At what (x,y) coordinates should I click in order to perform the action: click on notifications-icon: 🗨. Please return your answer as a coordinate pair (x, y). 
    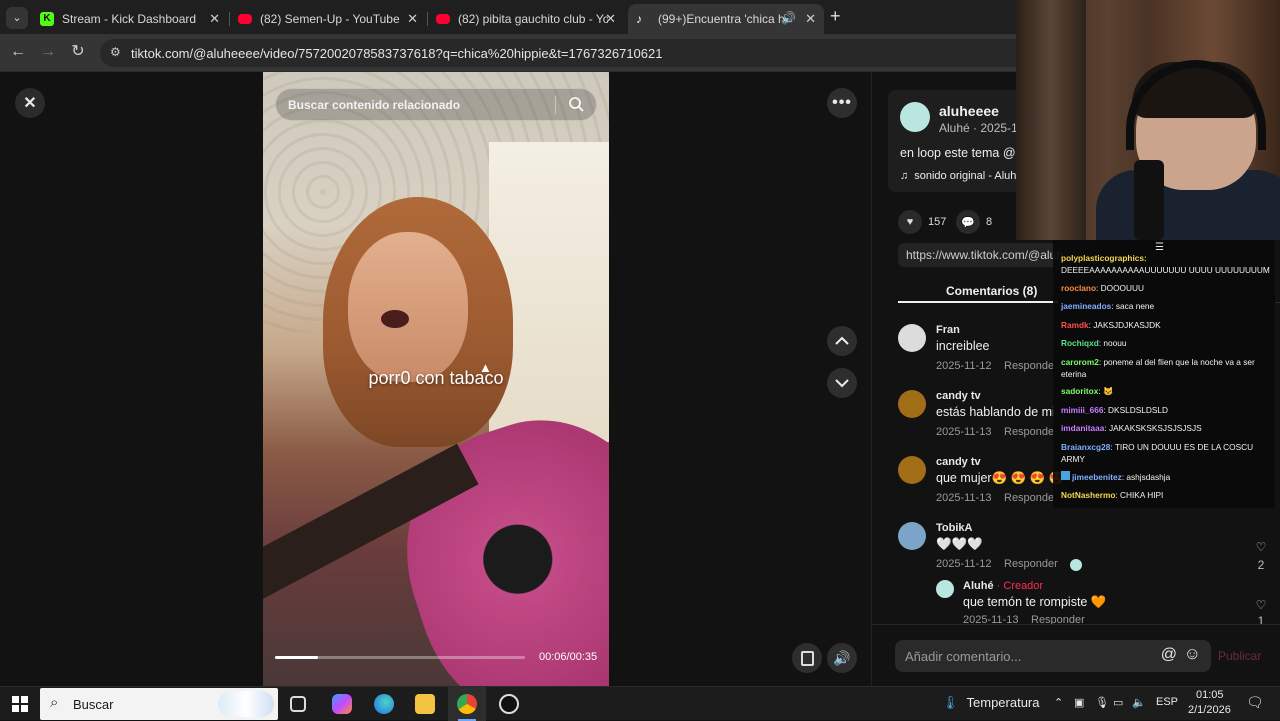
    Looking at the image, I should click on (1255, 702).